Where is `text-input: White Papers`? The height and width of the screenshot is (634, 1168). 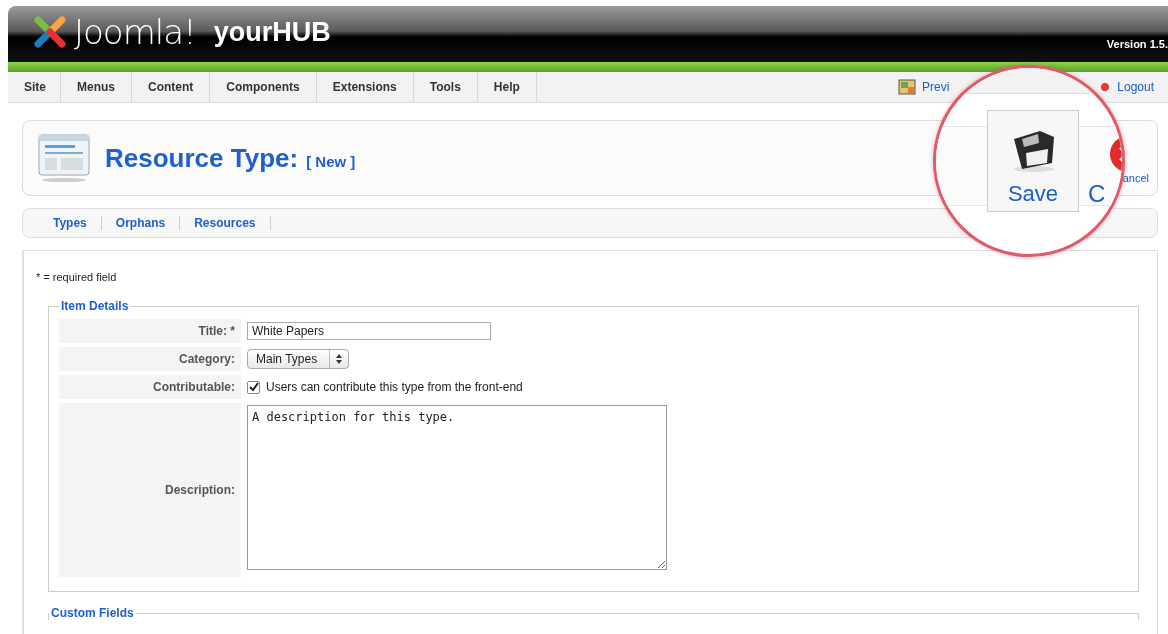
text-input: White Papers is located at coordinates (369, 331).